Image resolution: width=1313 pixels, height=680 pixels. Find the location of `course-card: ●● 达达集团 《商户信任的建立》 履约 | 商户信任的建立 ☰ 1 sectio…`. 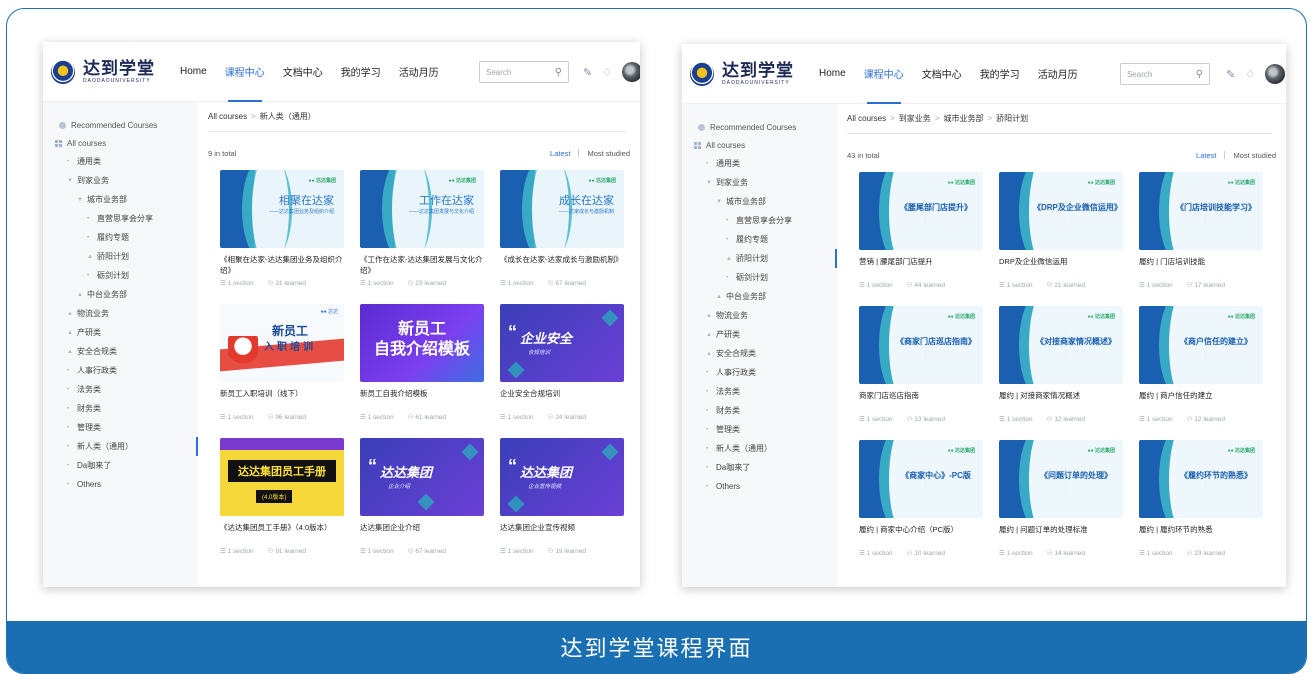

course-card: ●● 达达集团 《商户信任的建立》 履约 | 商户信任的建立 ☰ 1 sectio… is located at coordinates (1201, 373).